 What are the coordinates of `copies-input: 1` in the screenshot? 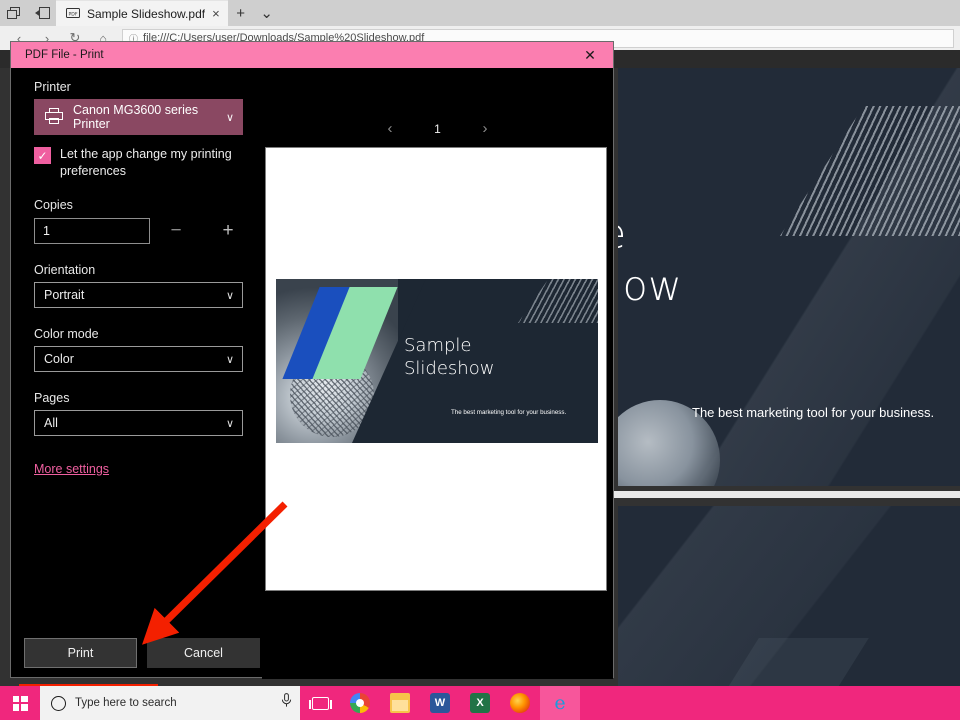 It's located at (92, 231).